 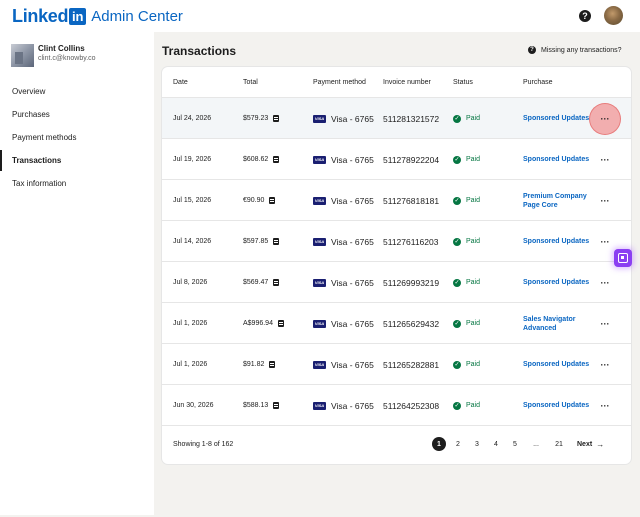 What do you see at coordinates (559, 323) in the screenshot?
I see `row-purchase-link: Sales Navigator Advanced` at bounding box center [559, 323].